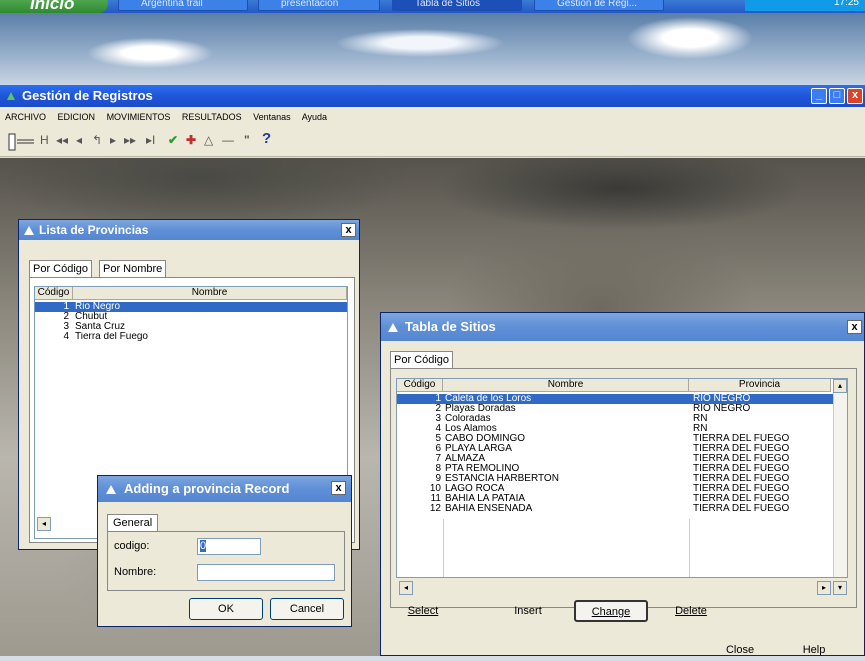 The height and width of the screenshot is (661, 865). What do you see at coordinates (272, 117) in the screenshot?
I see `menu-ventanas: Ventanas` at bounding box center [272, 117].